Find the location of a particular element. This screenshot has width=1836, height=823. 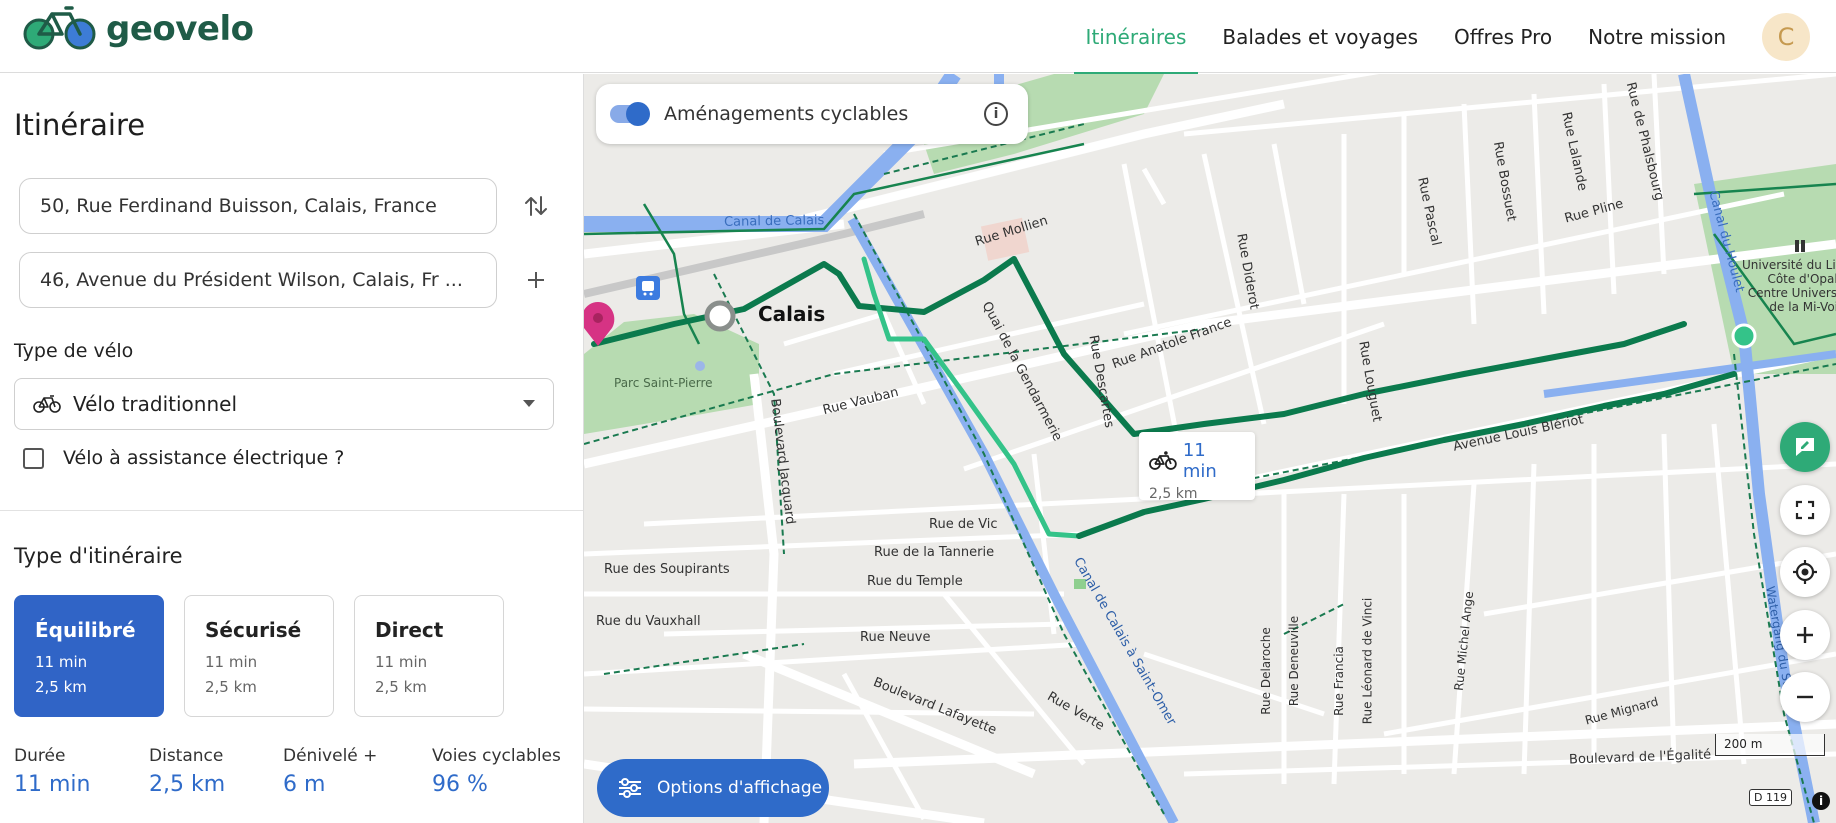

plus-icon is located at coordinates (1805, 635).